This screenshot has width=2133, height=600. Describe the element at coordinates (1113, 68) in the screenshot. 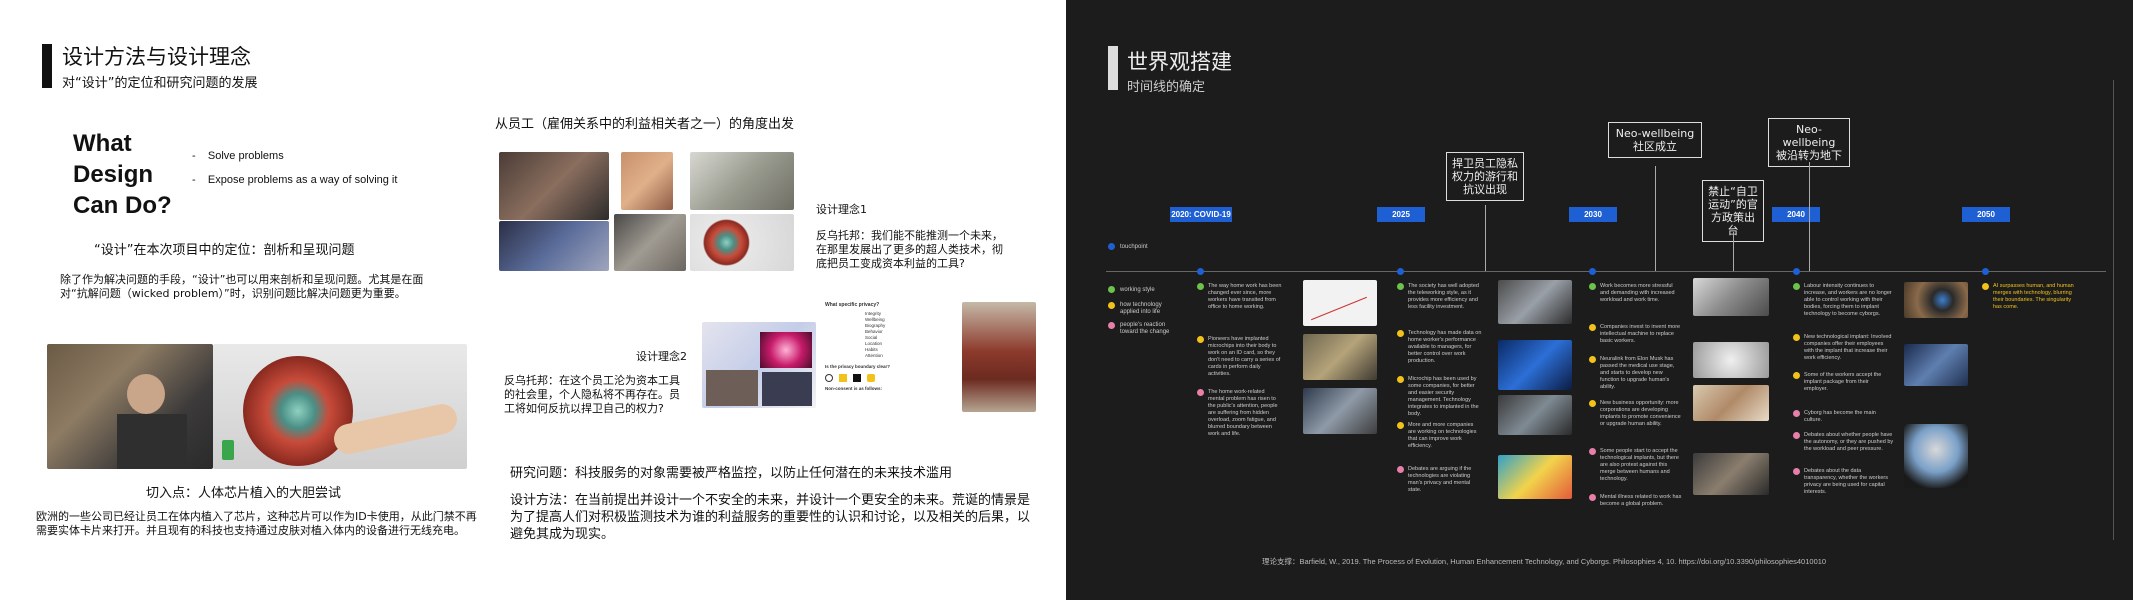

I see `title-bar-accent` at that location.